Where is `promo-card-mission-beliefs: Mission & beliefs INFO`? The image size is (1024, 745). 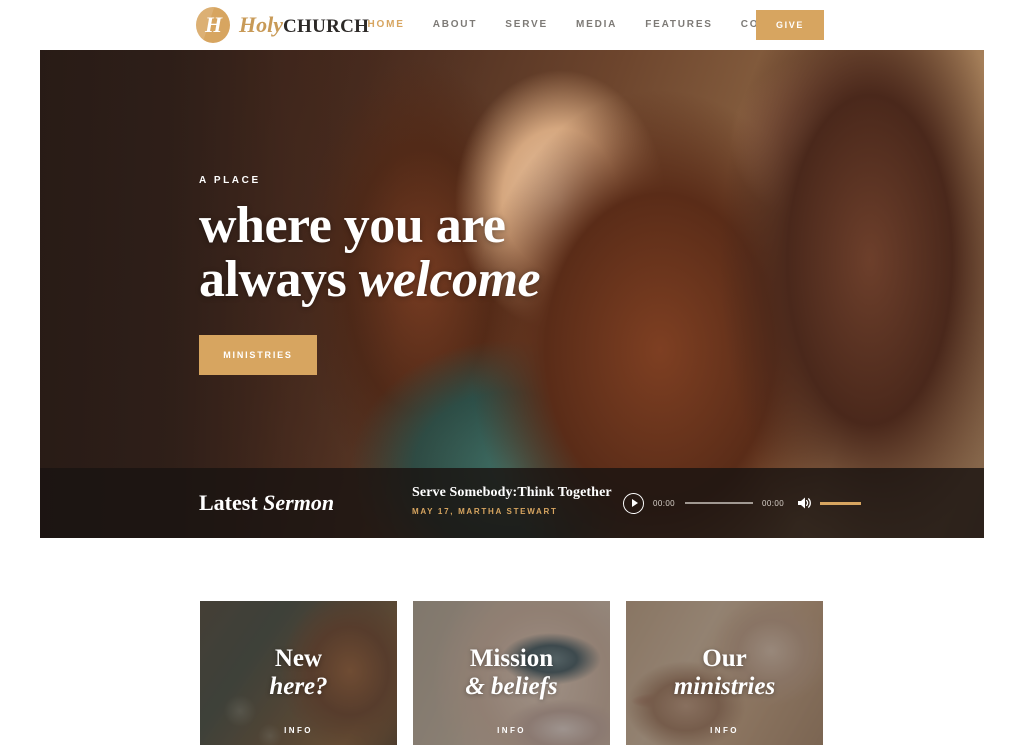
promo-card-mission-beliefs: Mission & beliefs INFO is located at coordinates (511, 673).